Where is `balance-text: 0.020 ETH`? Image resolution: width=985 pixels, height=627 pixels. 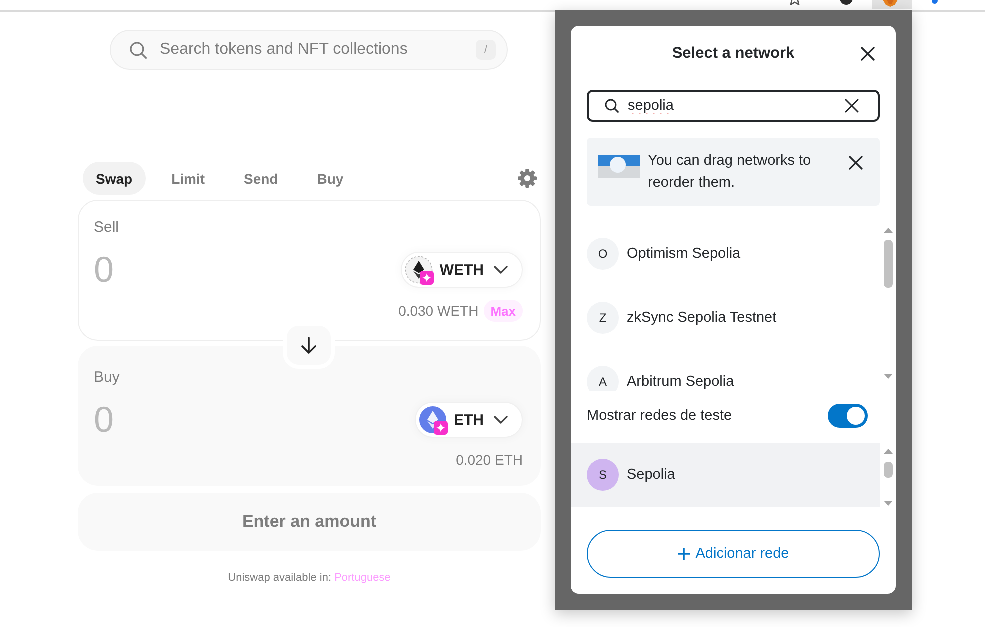 balance-text: 0.020 ETH is located at coordinates (489, 460).